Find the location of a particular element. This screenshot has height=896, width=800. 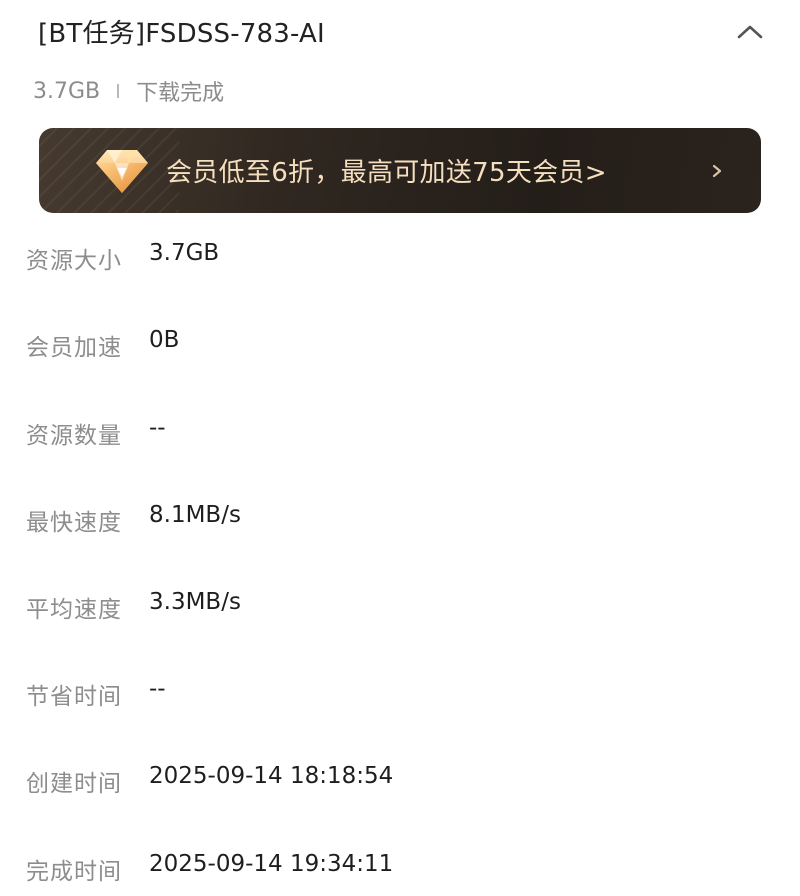

diamond-icon is located at coordinates (122, 171).